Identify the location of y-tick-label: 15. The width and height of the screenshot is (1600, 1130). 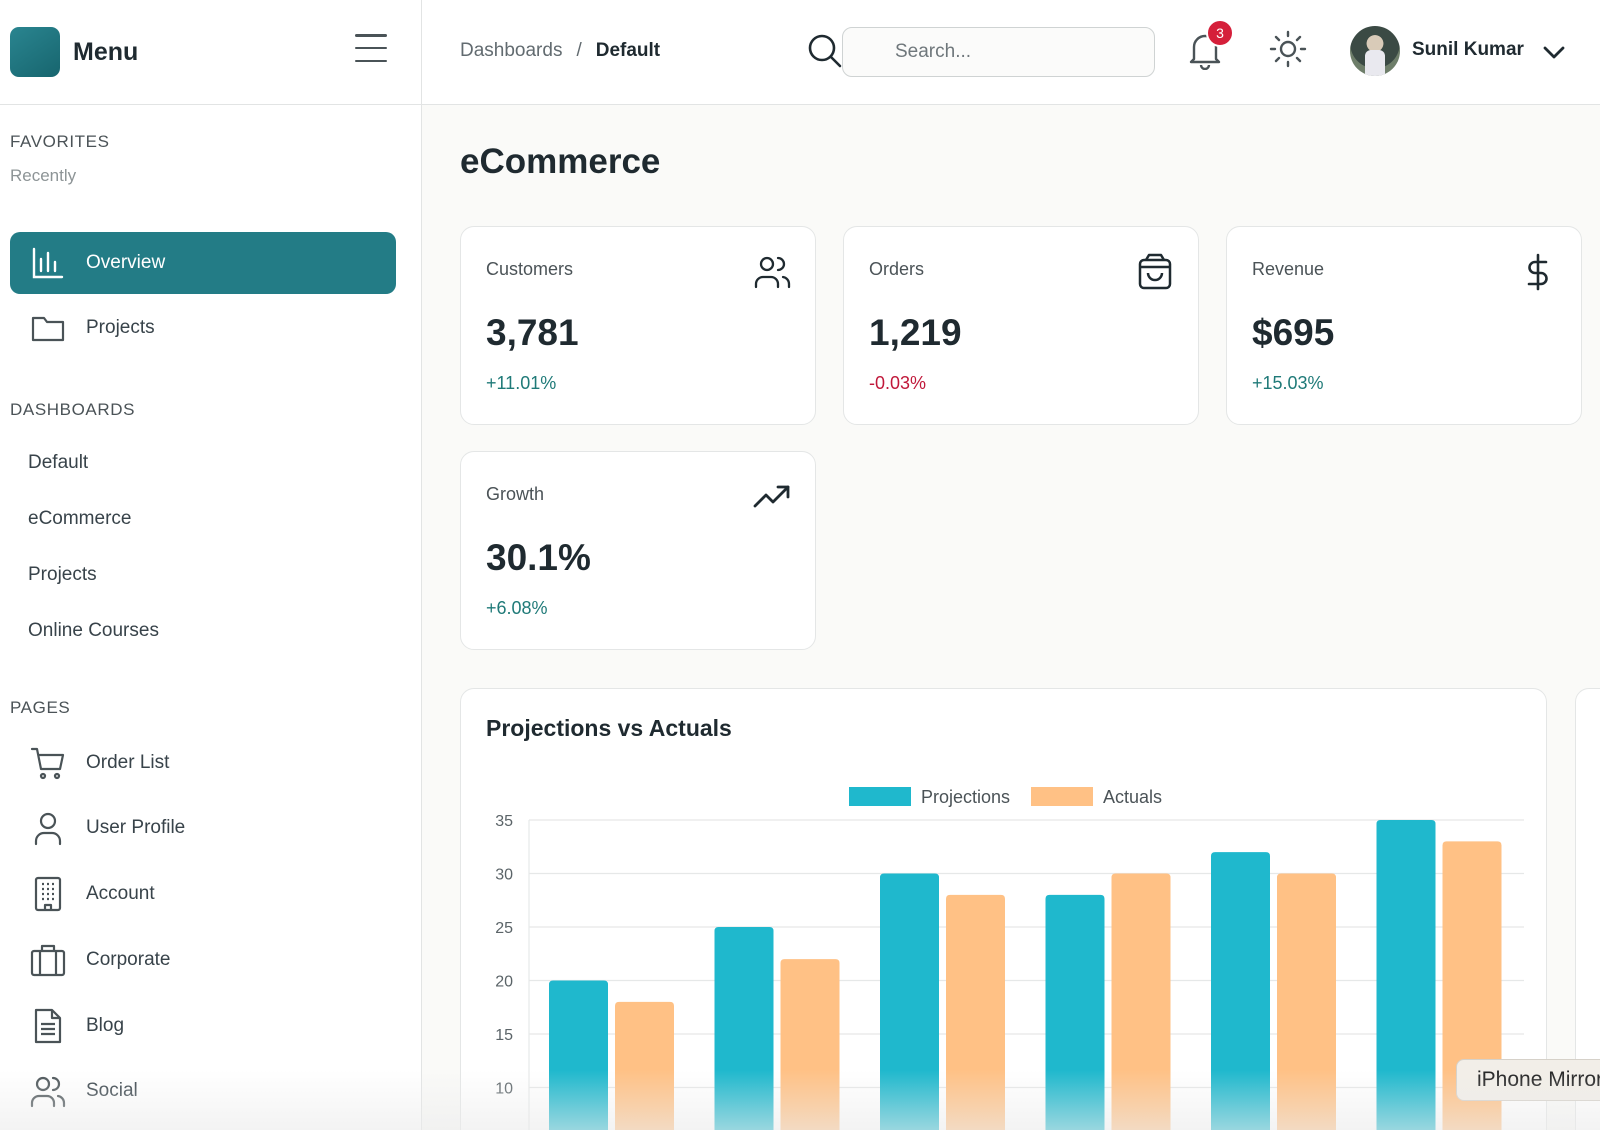
(504, 1035).